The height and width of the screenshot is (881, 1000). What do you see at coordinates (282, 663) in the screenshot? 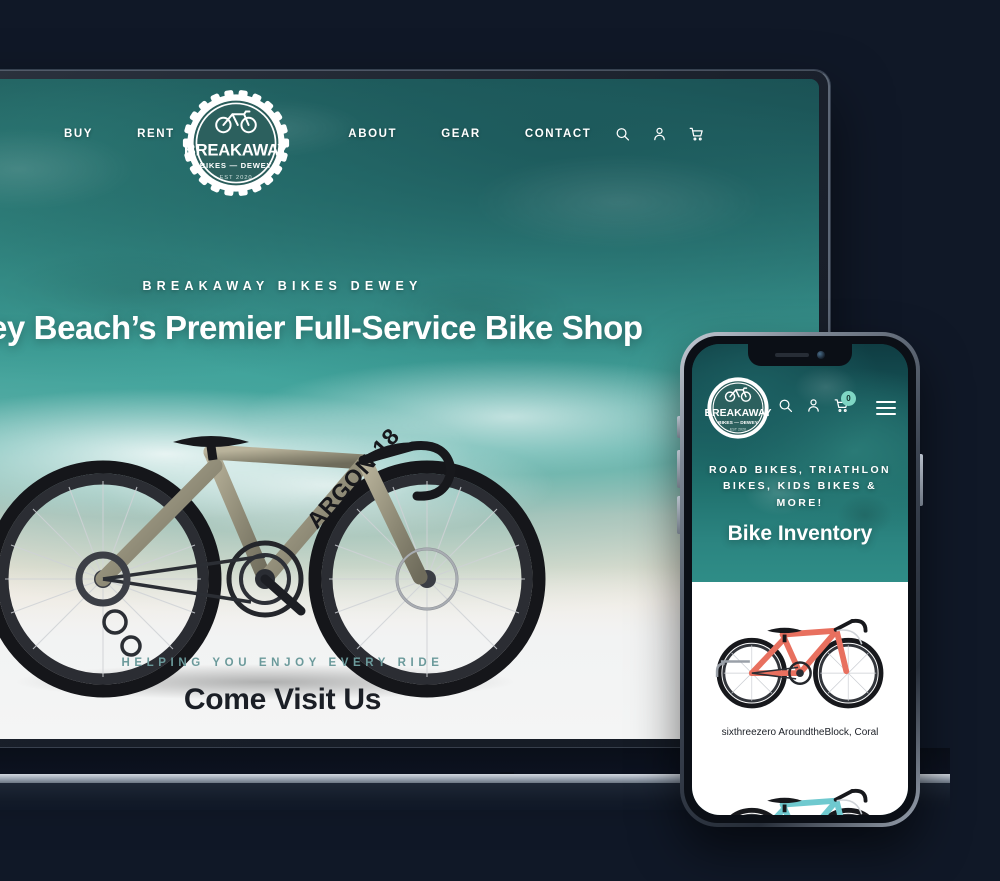
I see `visit-eyebrow: HELPING YOU ENJOY EVERY RIDE` at bounding box center [282, 663].